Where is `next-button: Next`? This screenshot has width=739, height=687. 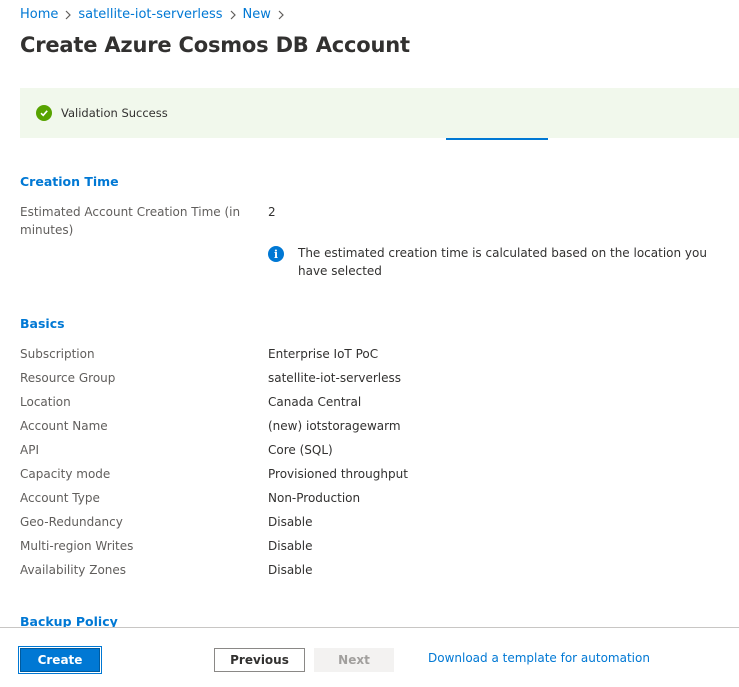
next-button: Next is located at coordinates (354, 660).